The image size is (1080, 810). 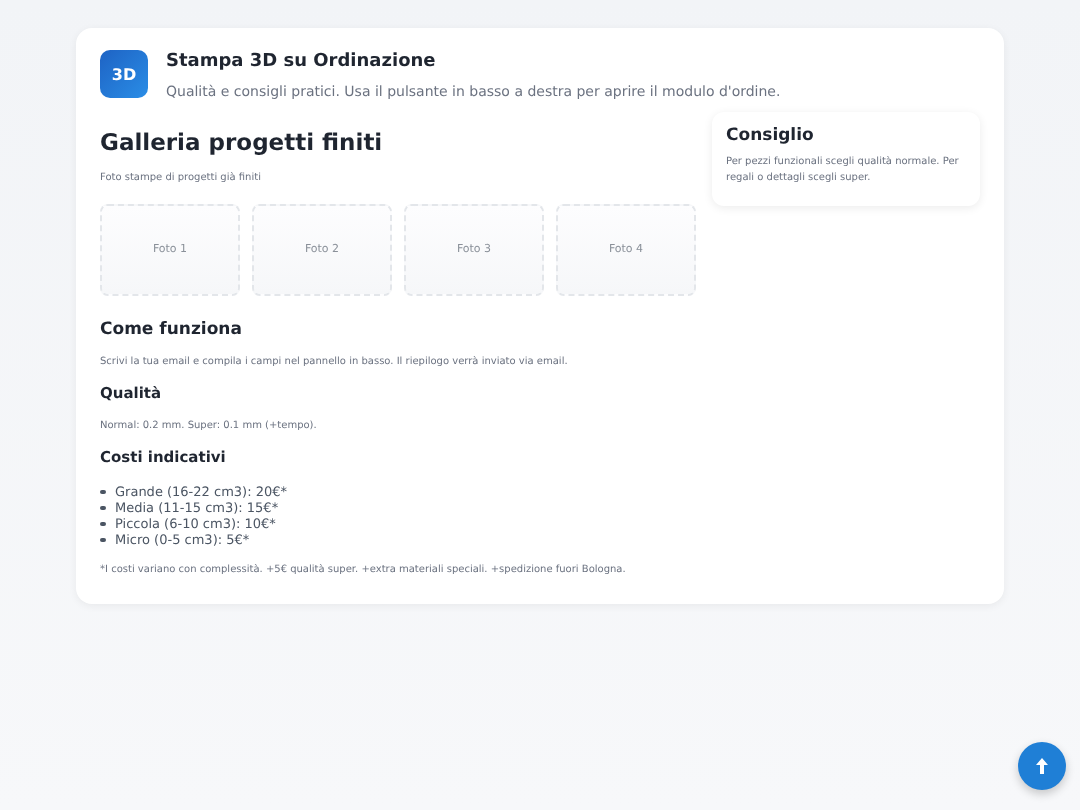 What do you see at coordinates (172, 330) in the screenshot?
I see `section-heading: Come funziona` at bounding box center [172, 330].